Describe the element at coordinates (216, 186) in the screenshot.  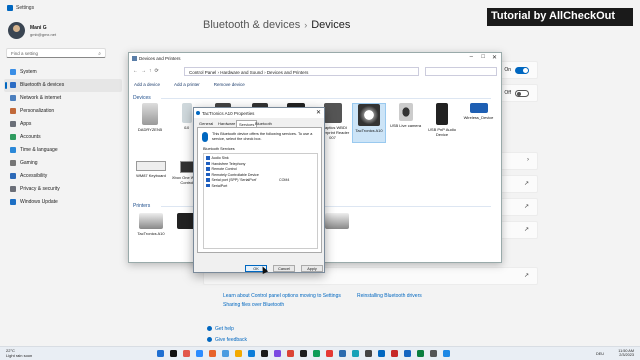
I see `service-item: SerialPort` at that location.